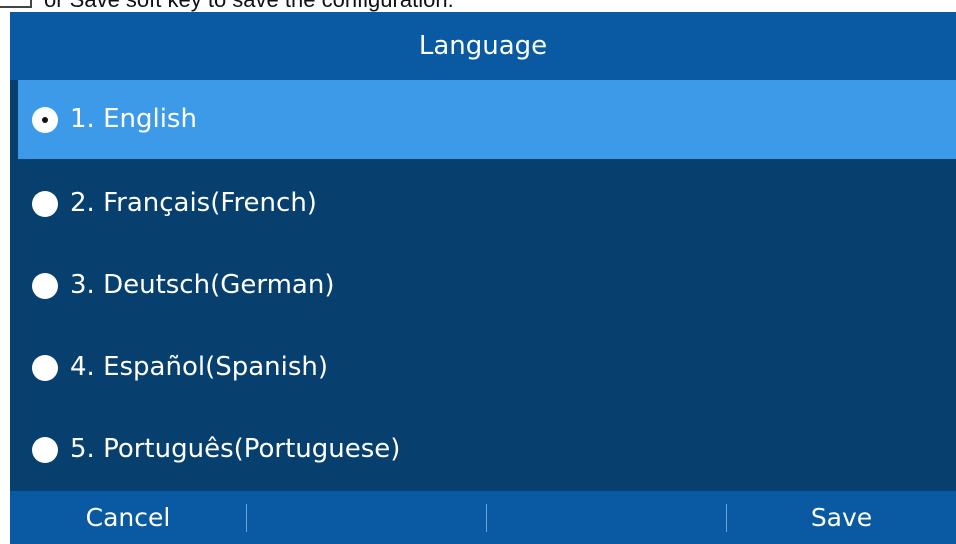  Describe the element at coordinates (16, 4) in the screenshot. I see `note-marker-icon` at that location.